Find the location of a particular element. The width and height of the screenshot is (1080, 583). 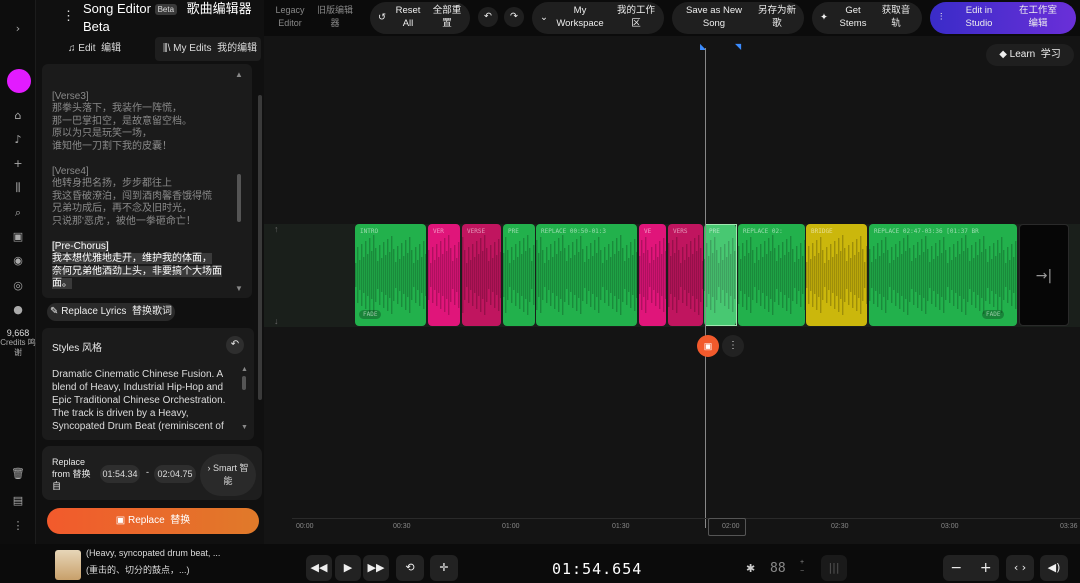

selected-region is located at coordinates (721, 275).